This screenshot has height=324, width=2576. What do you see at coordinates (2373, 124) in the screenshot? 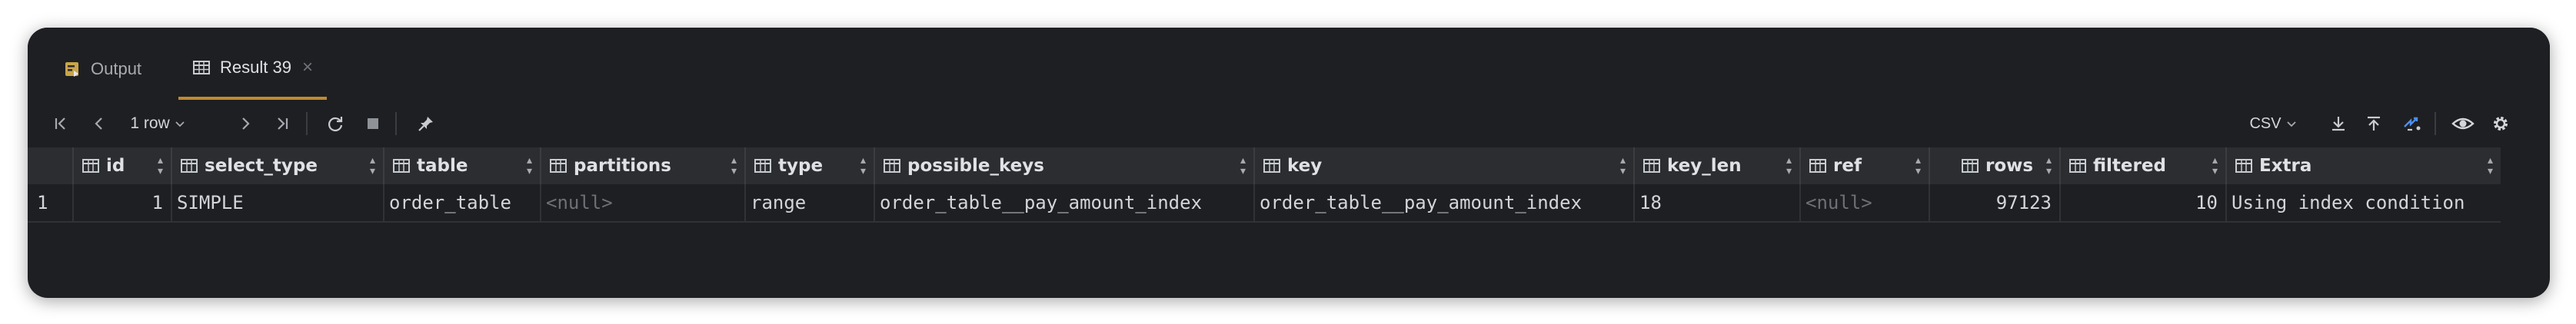
I see `upload-icon` at bounding box center [2373, 124].